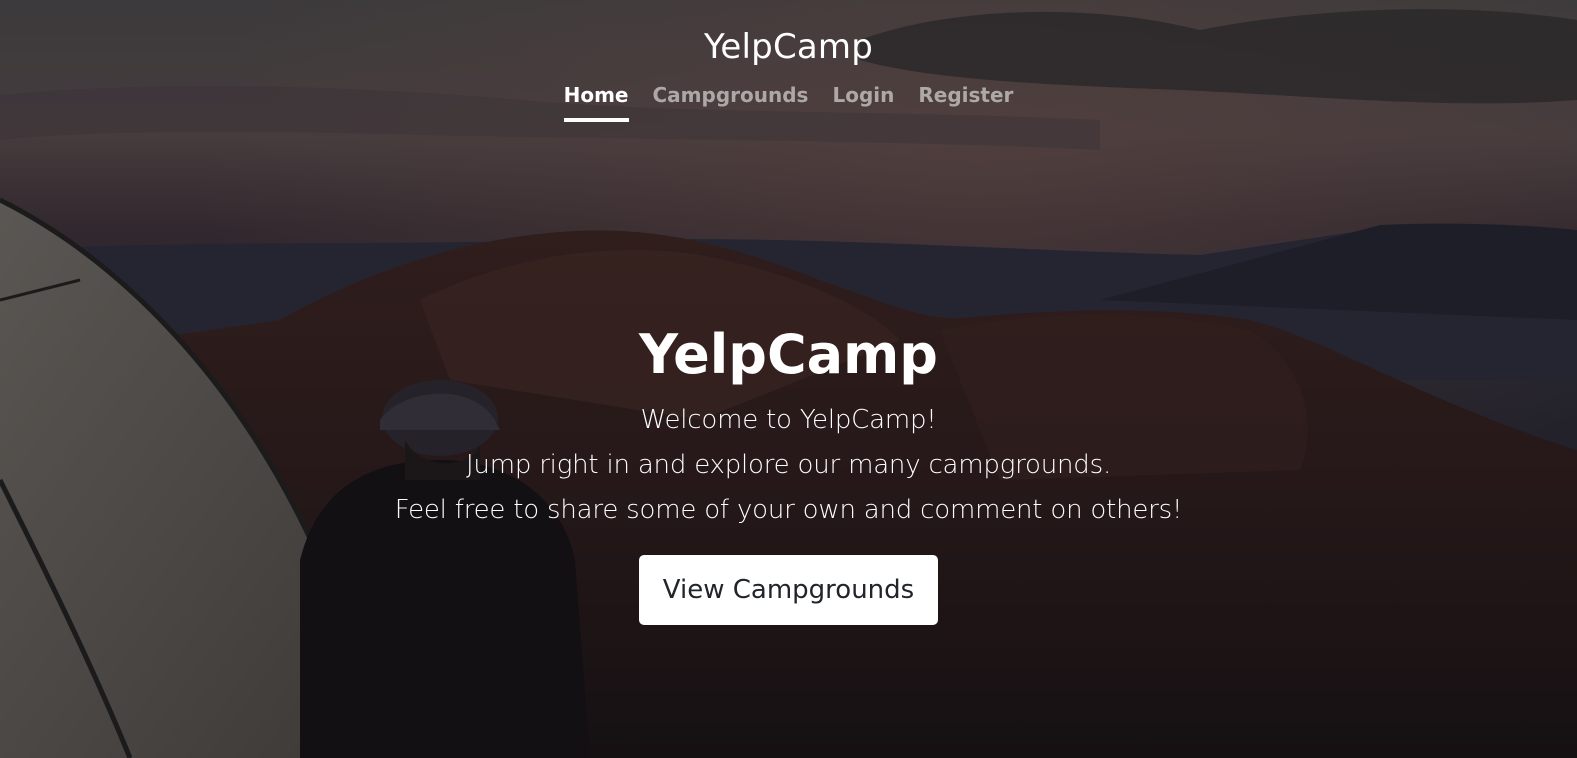 This screenshot has width=1577, height=758. What do you see at coordinates (965, 102) in the screenshot?
I see `nav-link-register: Register` at bounding box center [965, 102].